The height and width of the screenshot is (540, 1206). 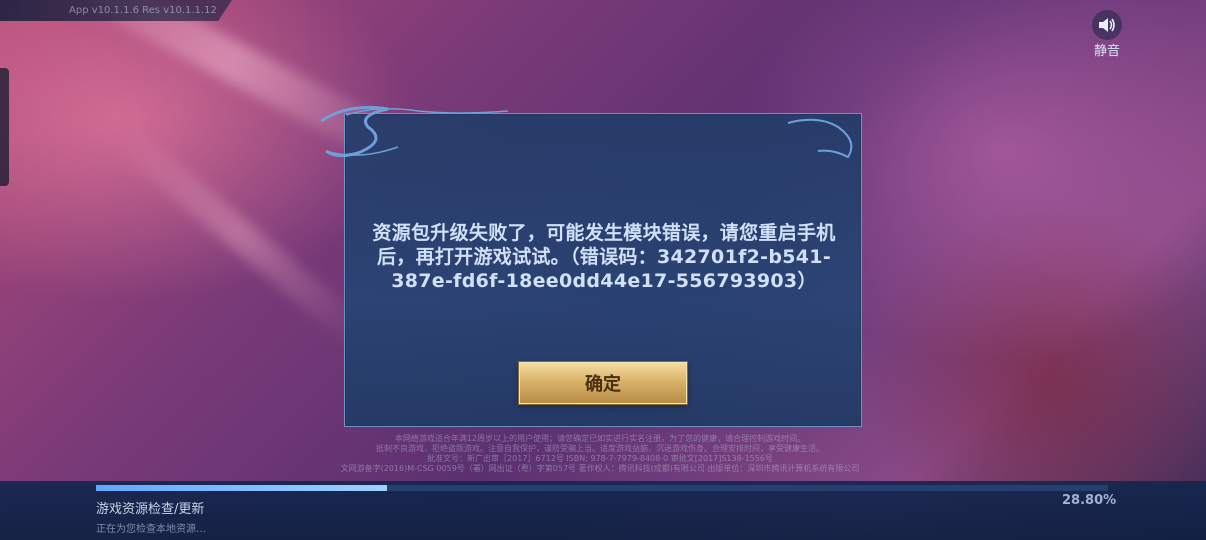 I want to click on status-title: 游戏资源检查/更新, so click(x=150, y=509).